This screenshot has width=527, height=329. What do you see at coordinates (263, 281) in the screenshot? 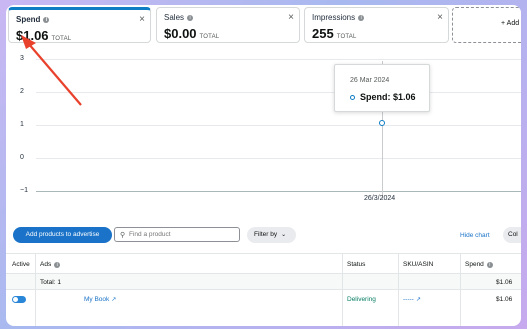
I see `total-row: Total: 1 $1.06` at bounding box center [263, 281].